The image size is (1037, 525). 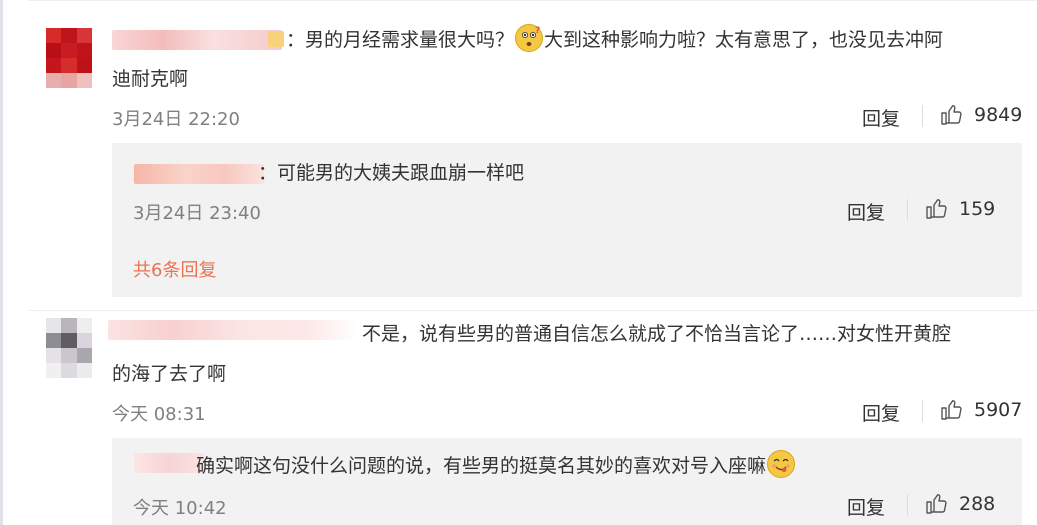 I want to click on comment-time: 3月24日 22:20, so click(x=176, y=119).